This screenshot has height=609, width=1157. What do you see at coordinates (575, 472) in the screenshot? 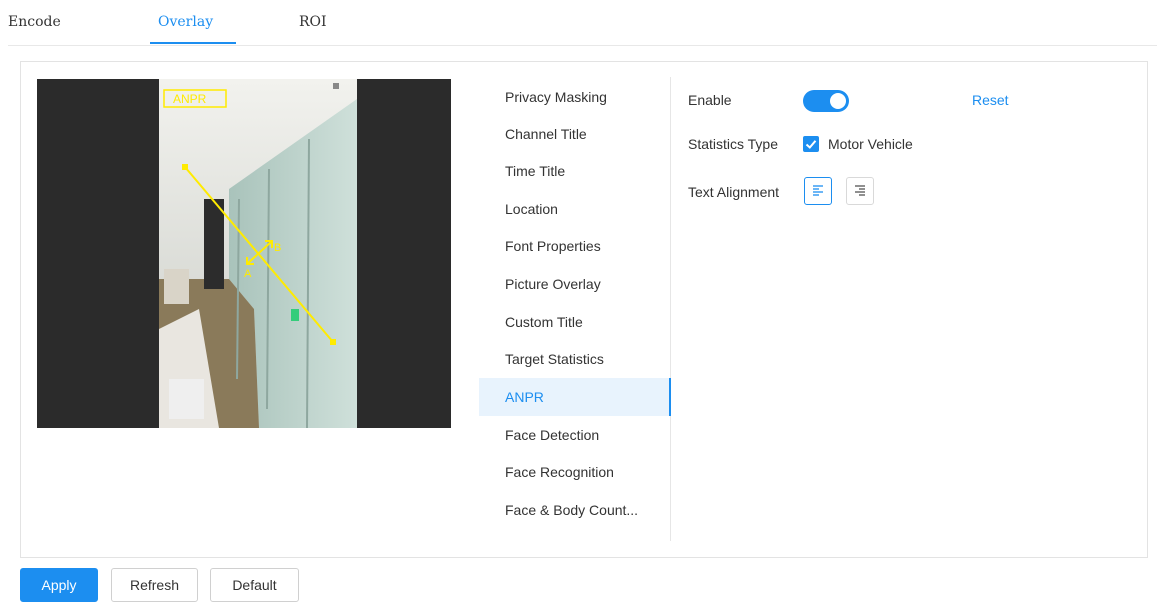
I see `menu-item-face-recognition: Face Recognition` at bounding box center [575, 472].